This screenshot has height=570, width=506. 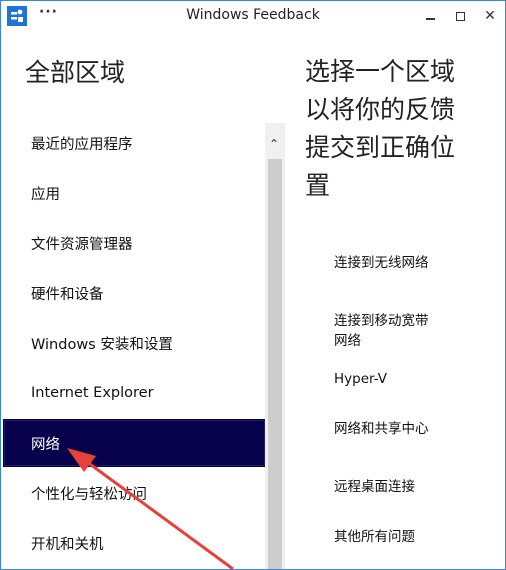 What do you see at coordinates (48, 12) in the screenshot?
I see `more-options-button: ···` at bounding box center [48, 12].